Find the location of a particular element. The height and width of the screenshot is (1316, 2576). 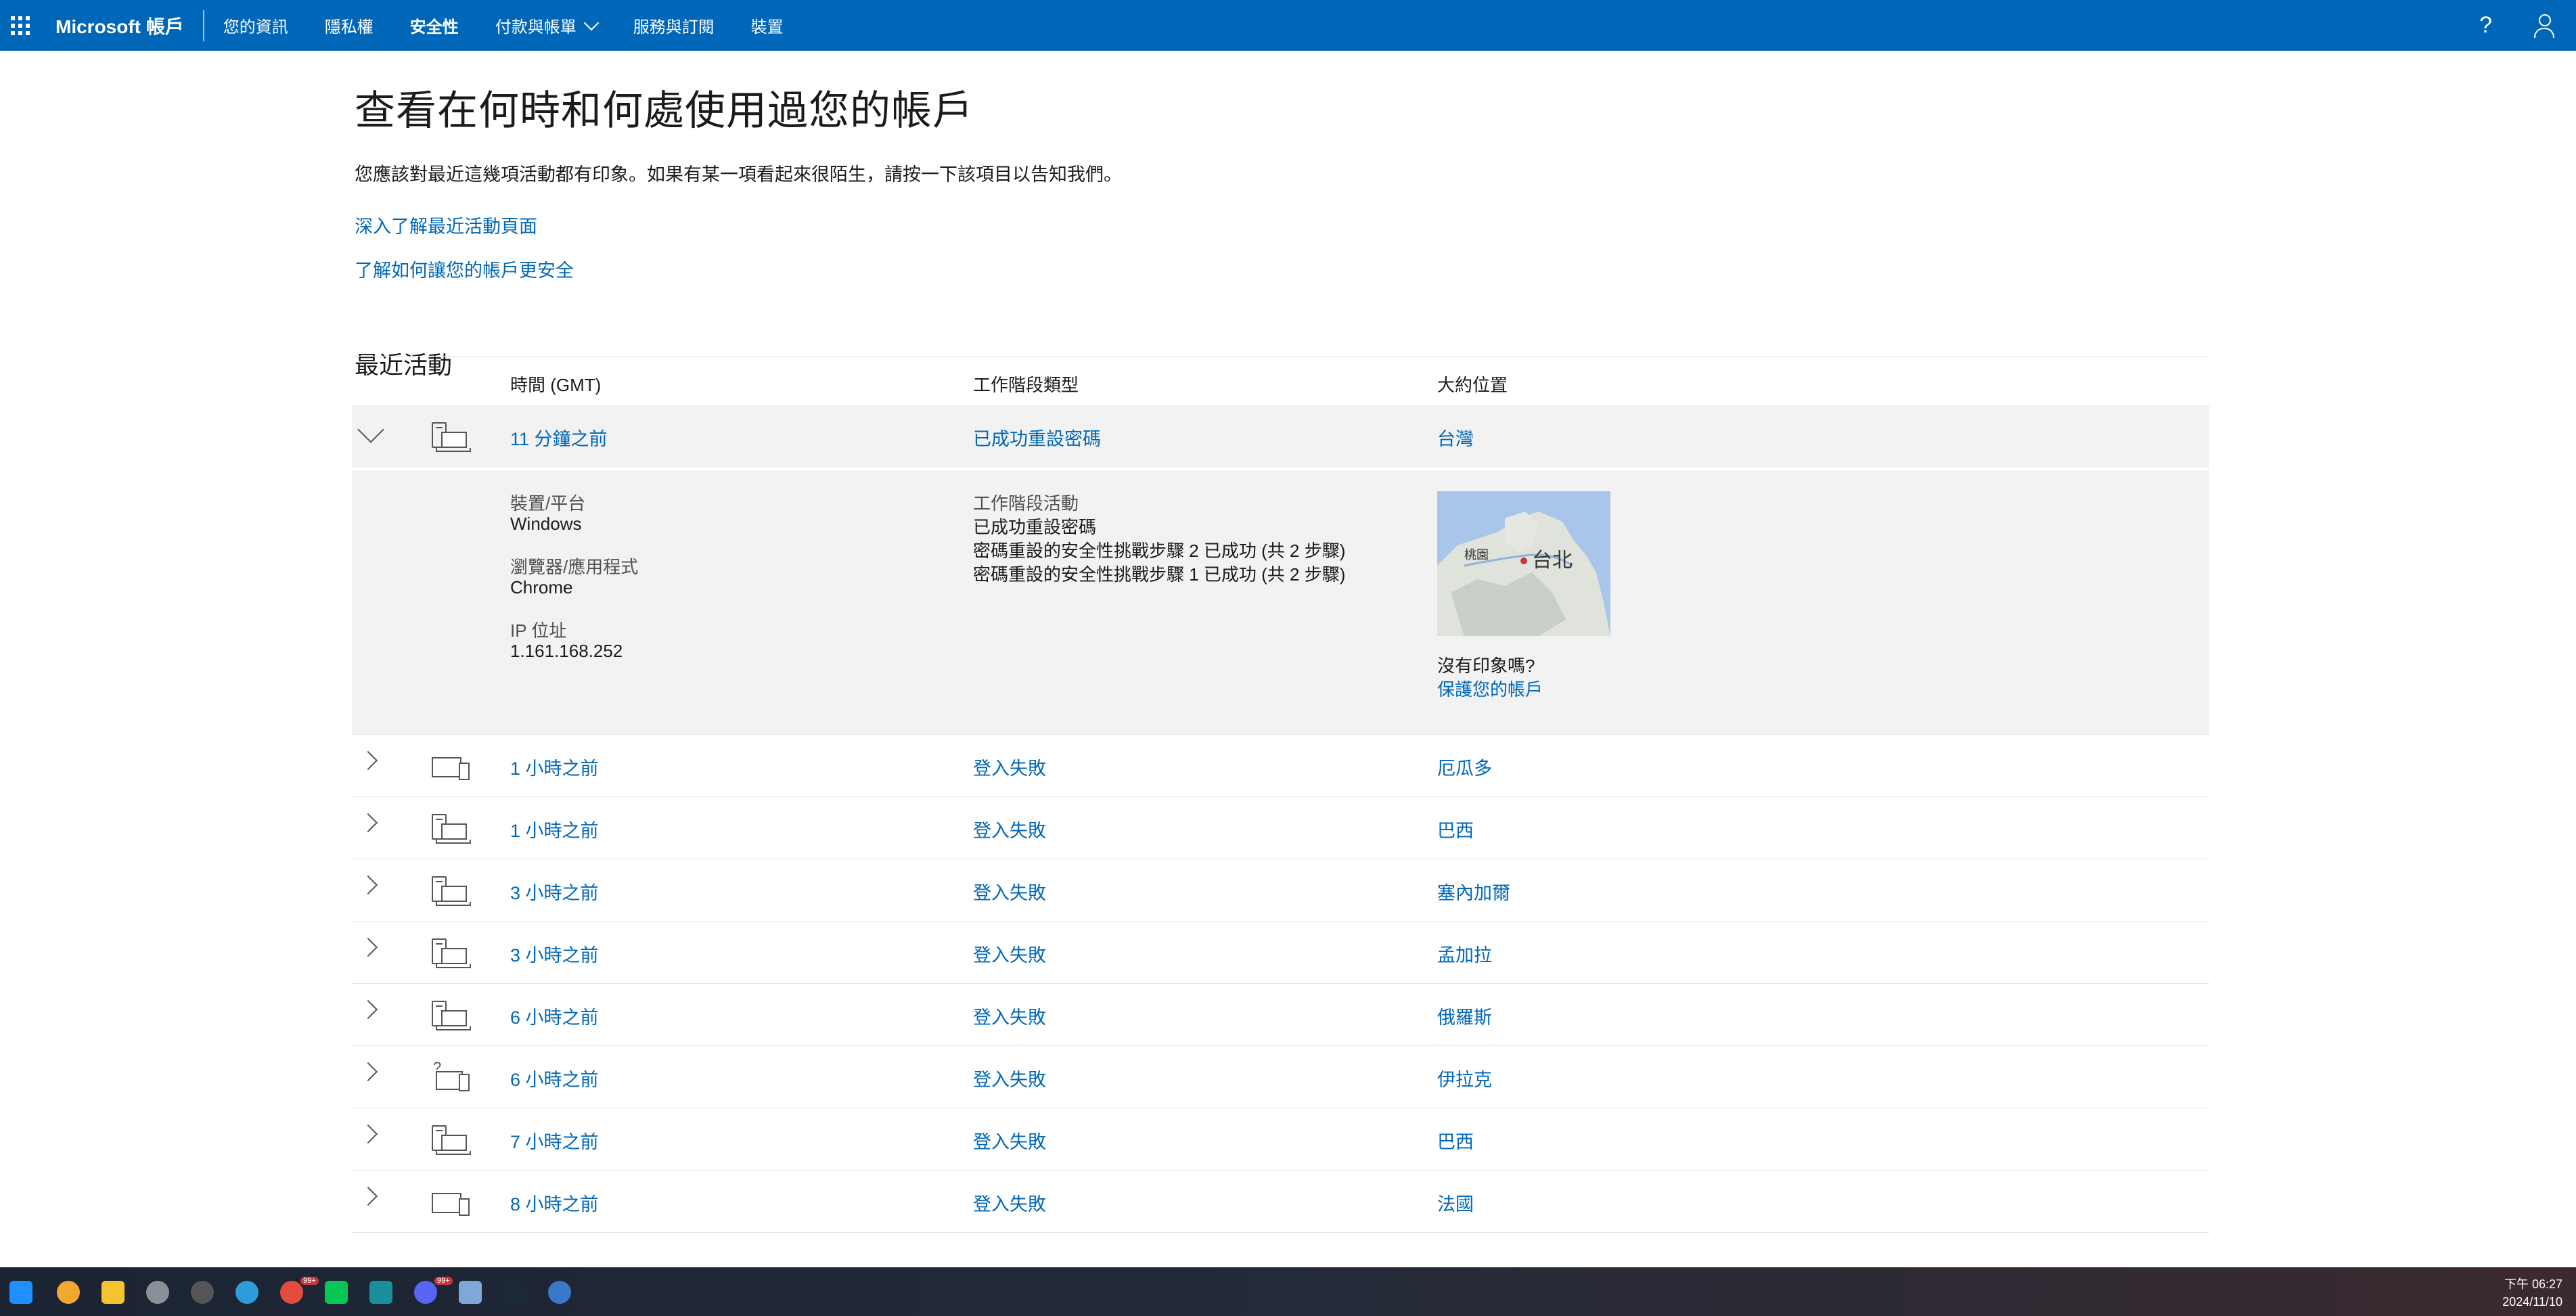

settings-icon is located at coordinates (157, 1292).